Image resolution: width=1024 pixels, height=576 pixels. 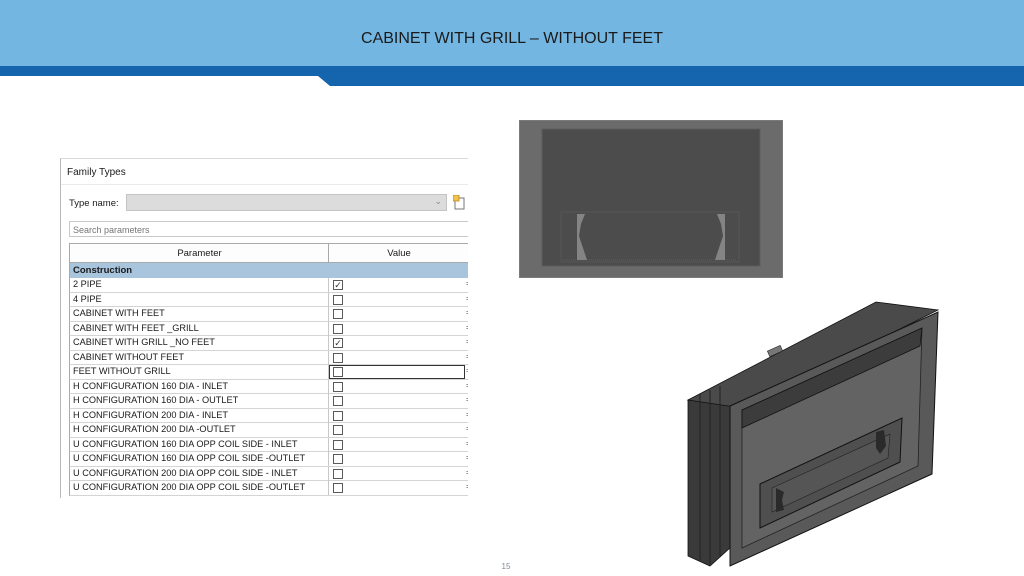 I want to click on group-header-construction: Construction, so click(x=268, y=270).